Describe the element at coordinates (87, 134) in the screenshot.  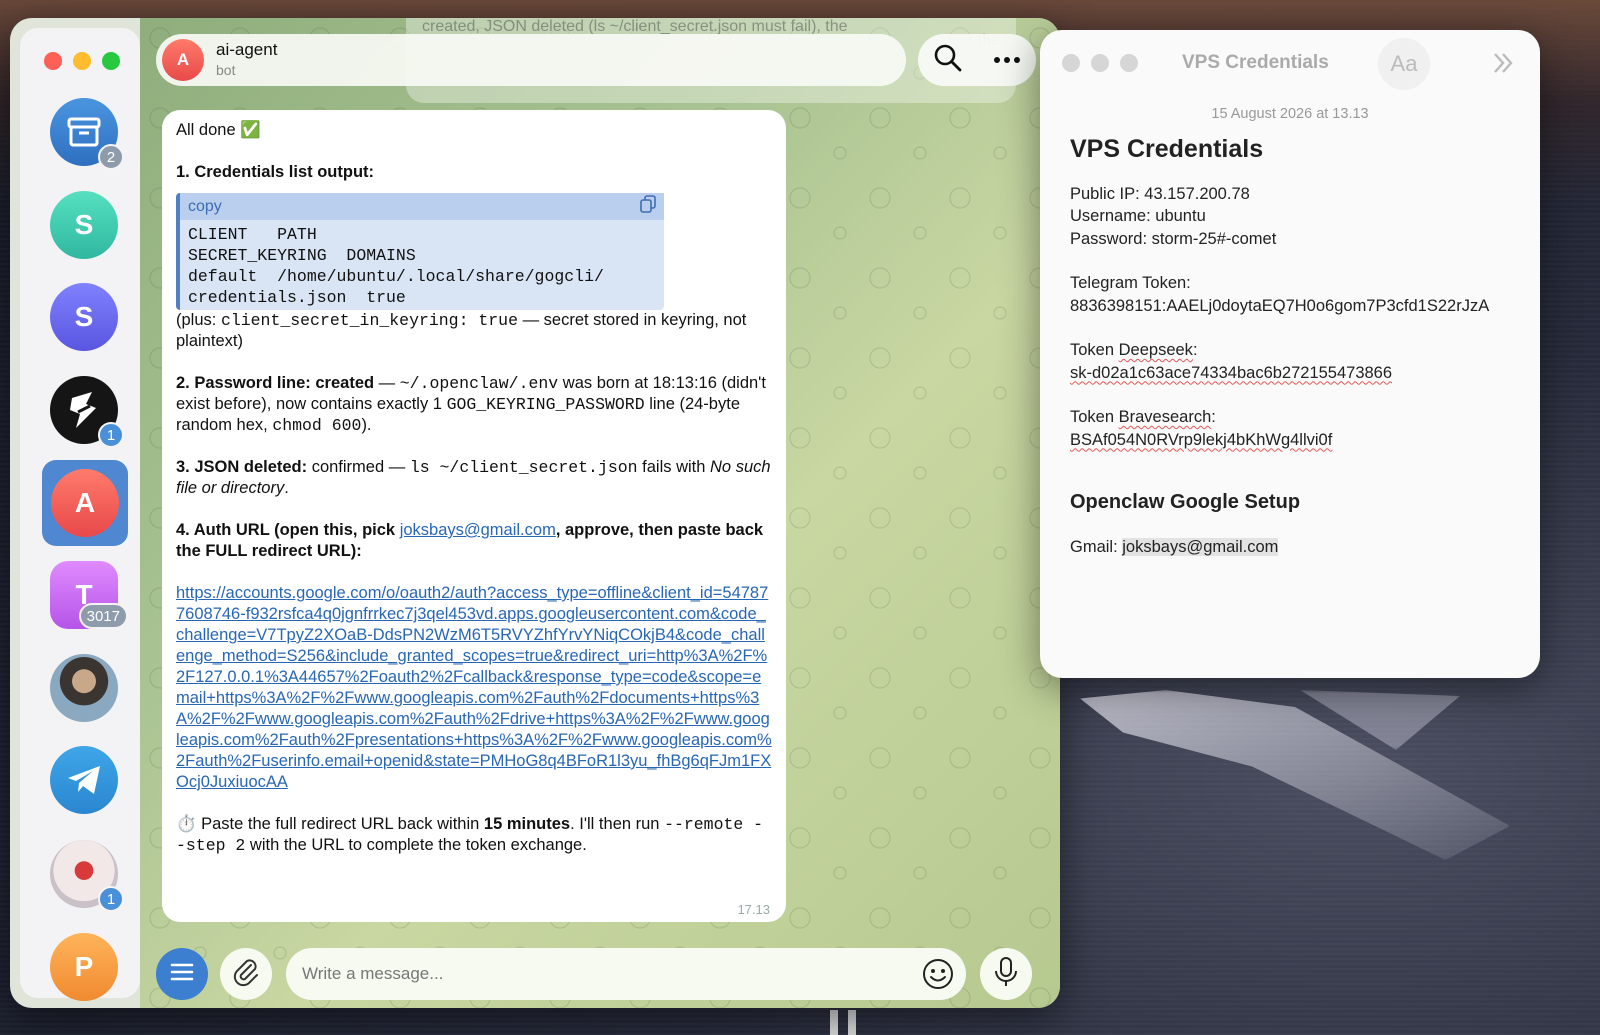
I see `sidebar-chat-archive: 2` at that location.